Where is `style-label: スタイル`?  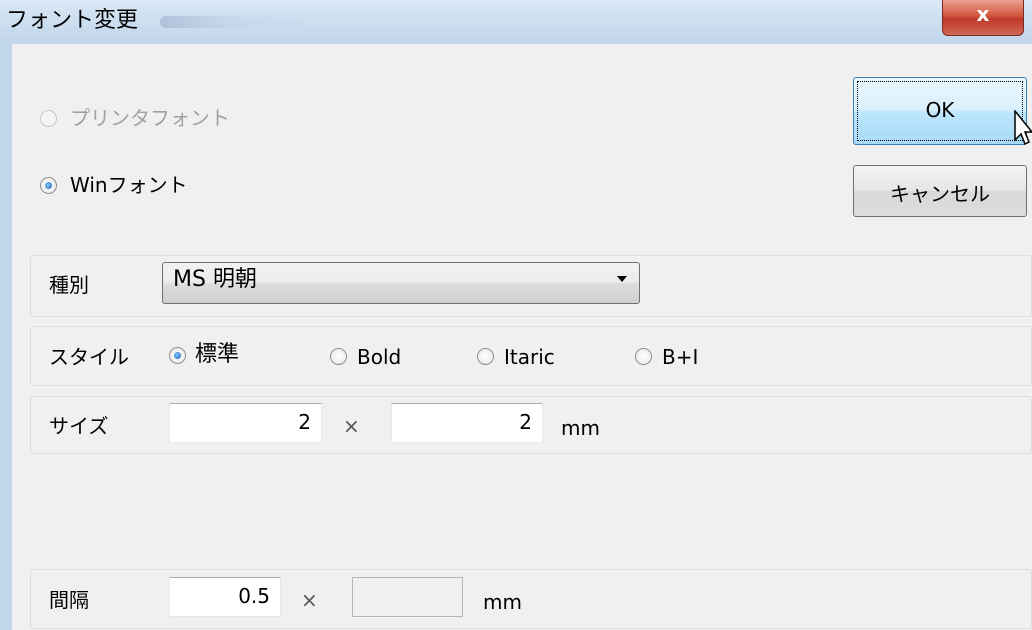
style-label: スタイル is located at coordinates (89, 357).